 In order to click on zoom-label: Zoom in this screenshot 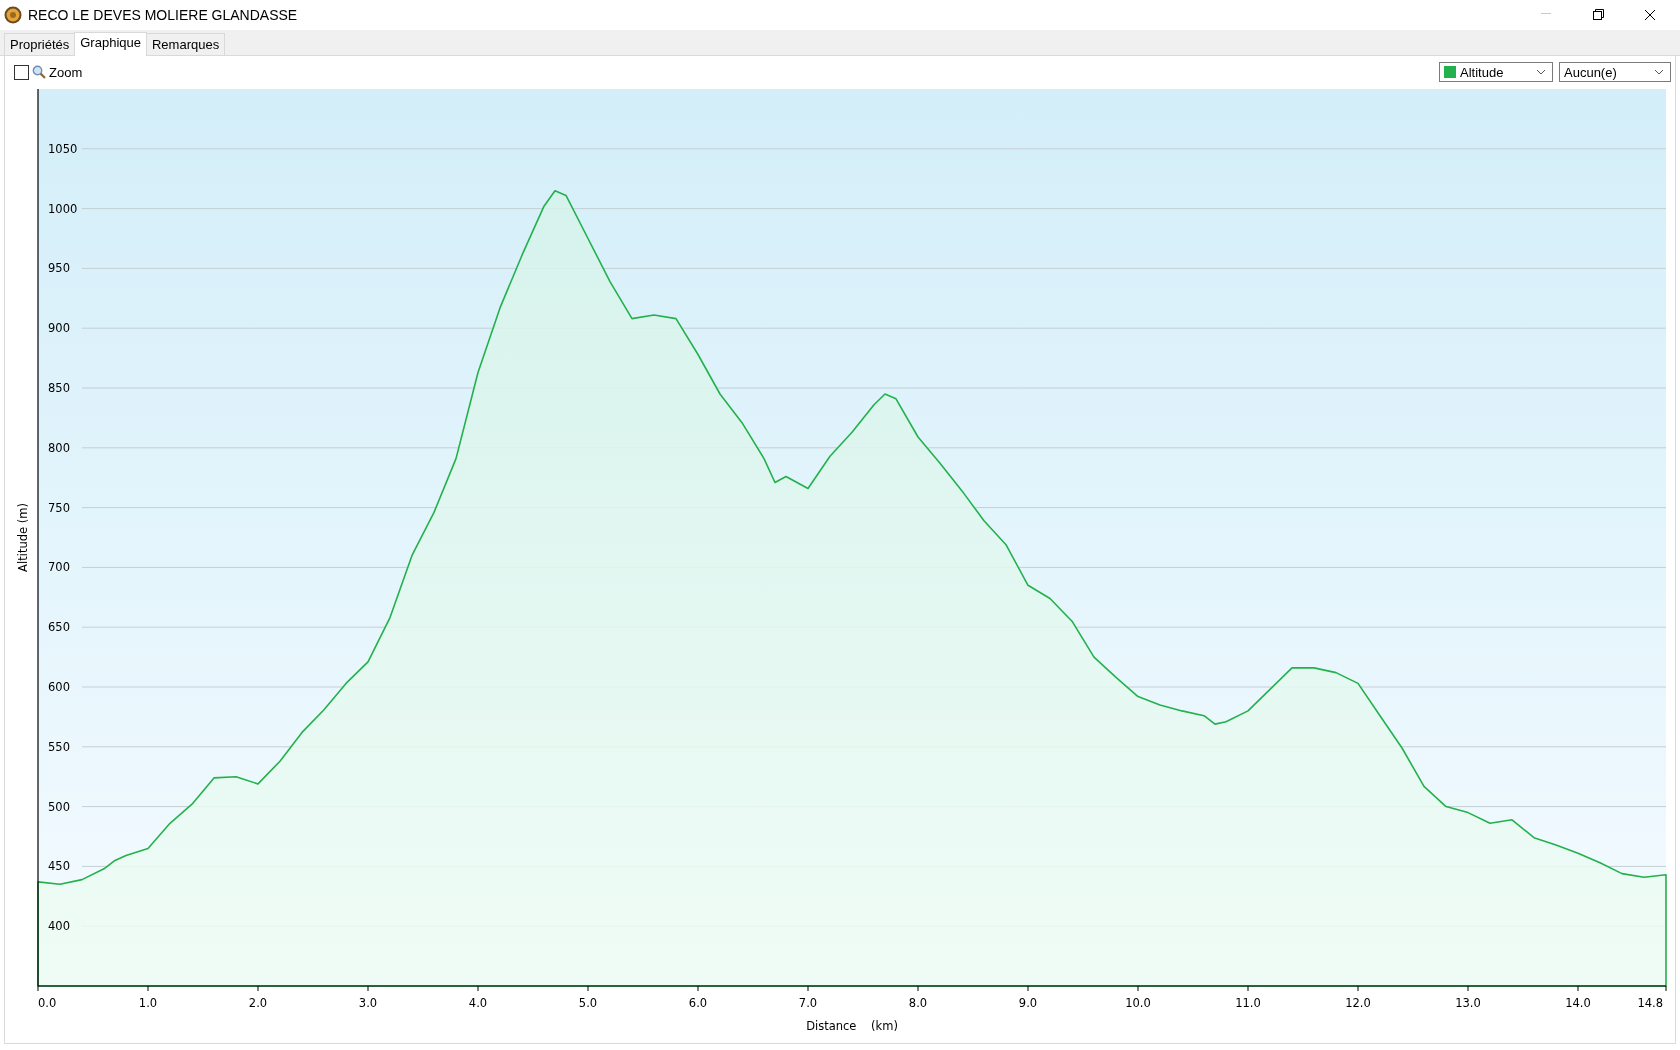, I will do `click(66, 72)`.